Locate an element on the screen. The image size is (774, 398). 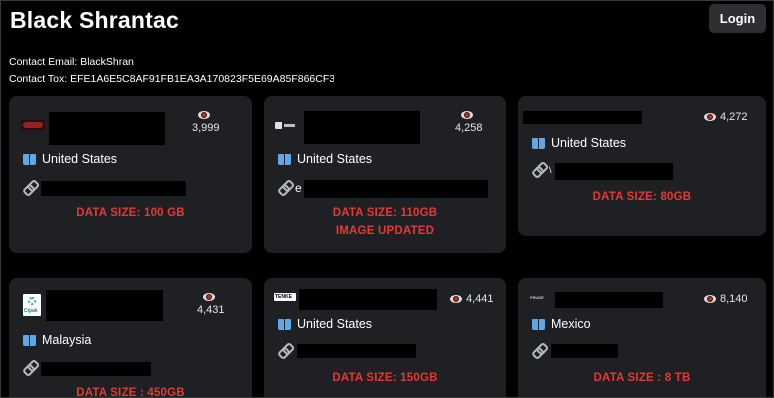
link-row: e is located at coordinates (290, 188).